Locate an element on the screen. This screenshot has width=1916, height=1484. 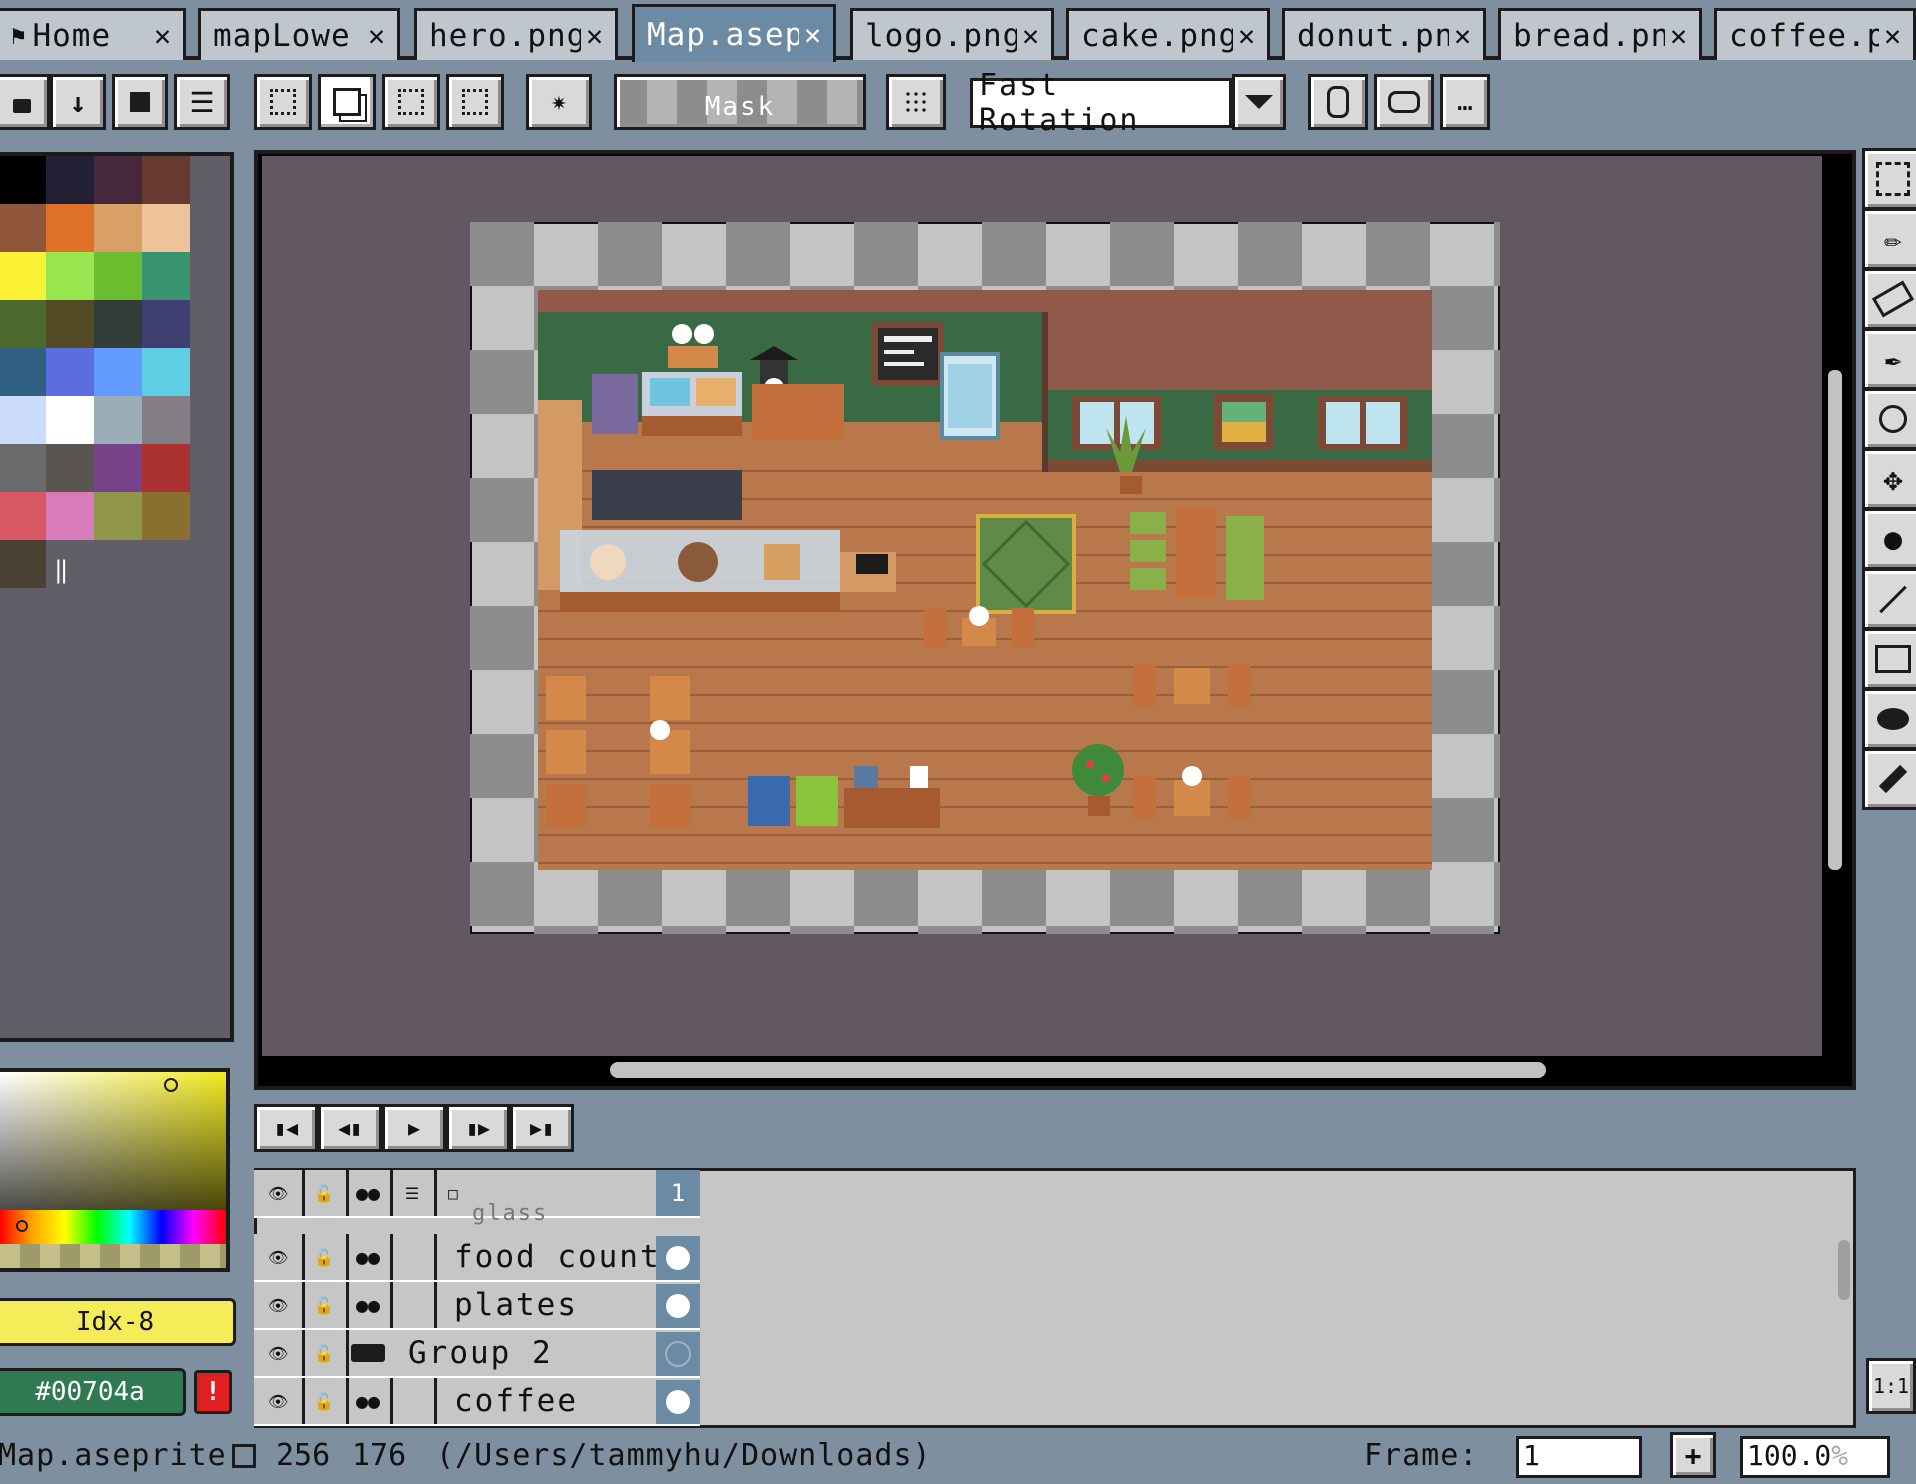
tab-coffee: coffee.pı ✕ is located at coordinates (1815, 34).